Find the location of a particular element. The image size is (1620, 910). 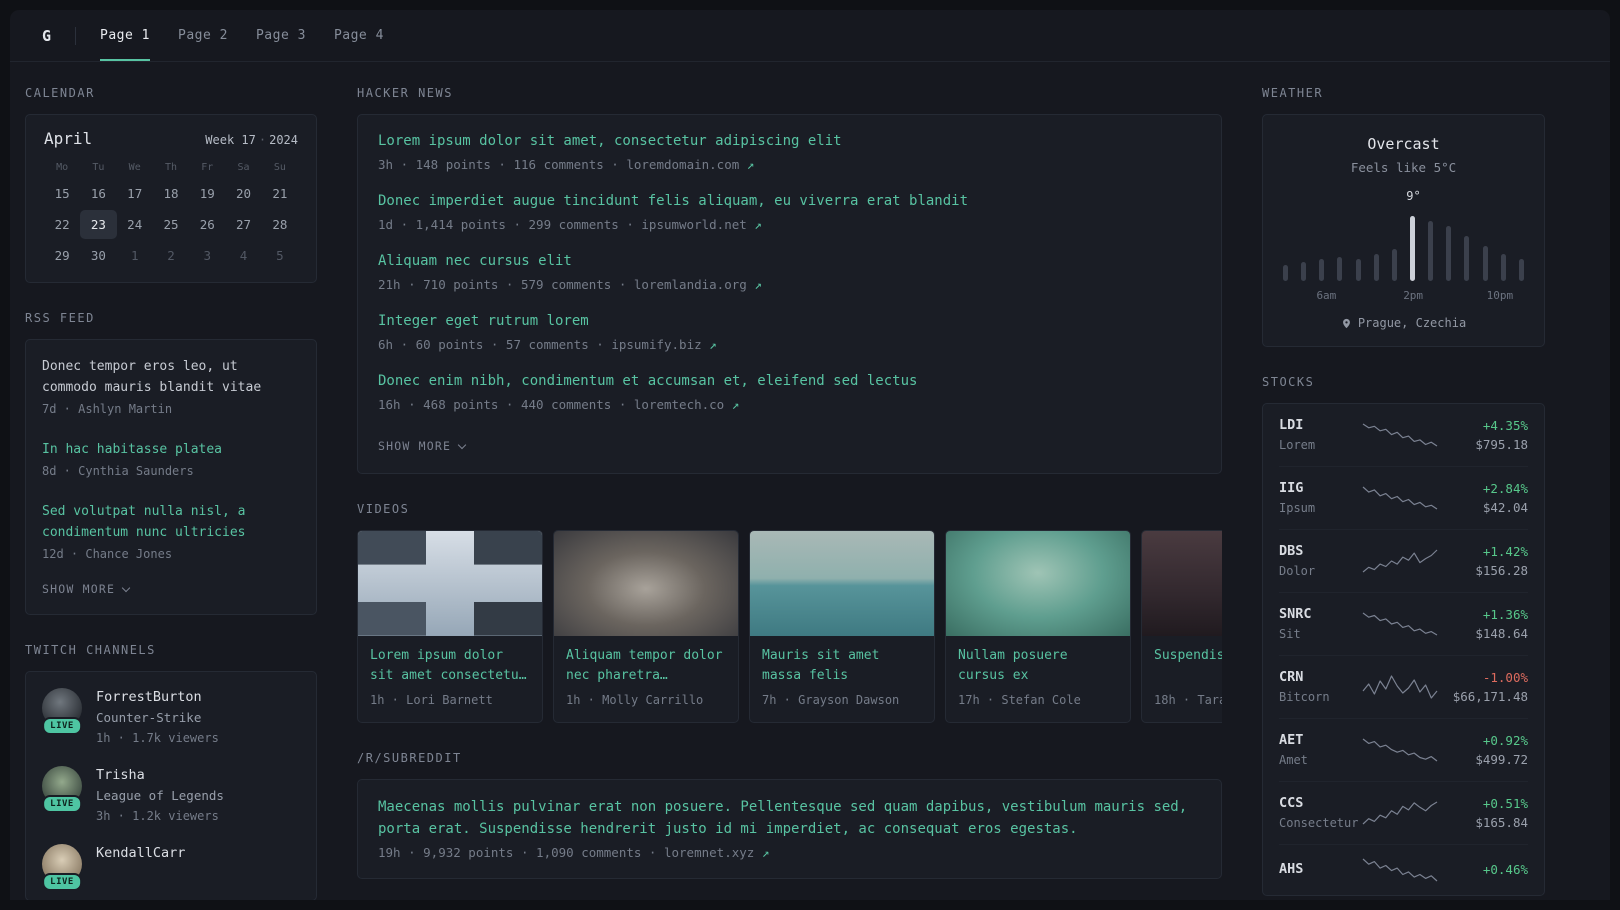

video-title: Nullam posuere cursus ex is located at coordinates (1038, 666).